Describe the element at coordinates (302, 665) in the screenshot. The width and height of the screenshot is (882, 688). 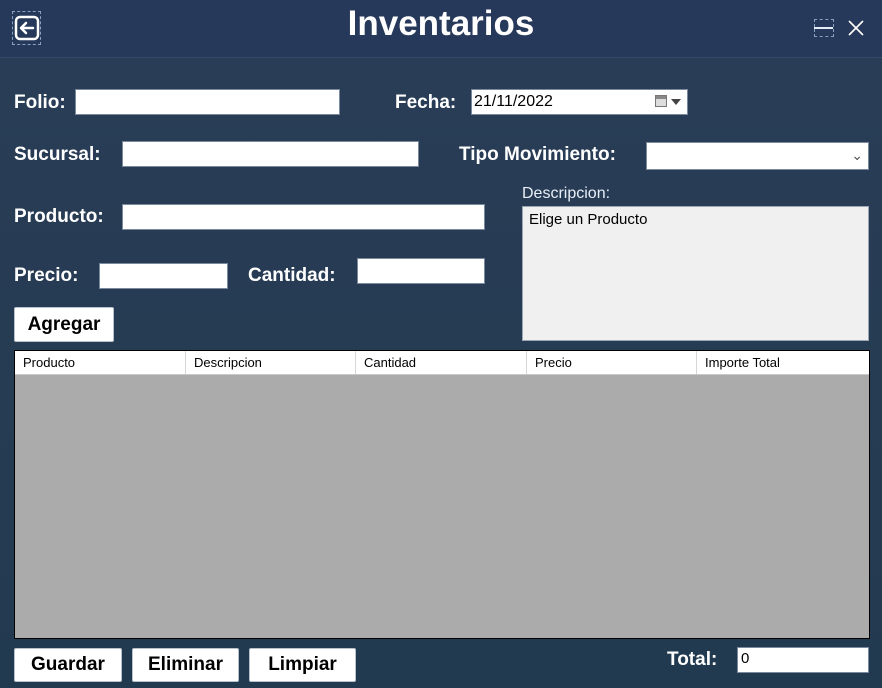
I see `limpiar-button: Limpiar` at that location.